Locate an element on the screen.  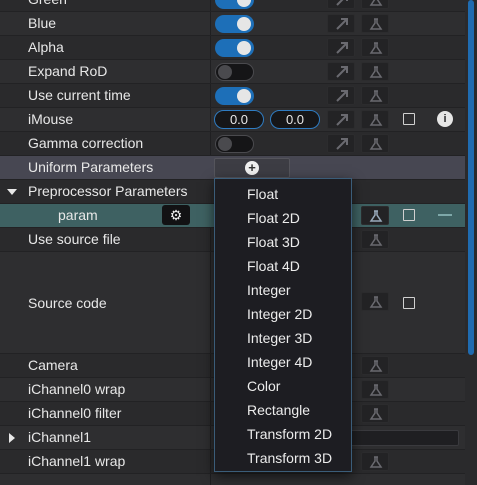
row-use-current-time: Use current time is located at coordinates (232, 96).